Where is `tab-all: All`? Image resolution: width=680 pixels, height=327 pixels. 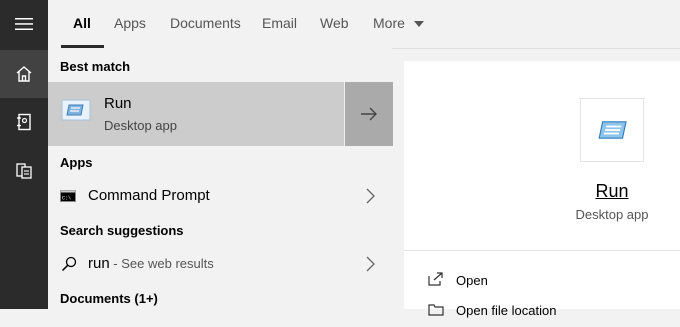 tab-all: All is located at coordinates (82, 24).